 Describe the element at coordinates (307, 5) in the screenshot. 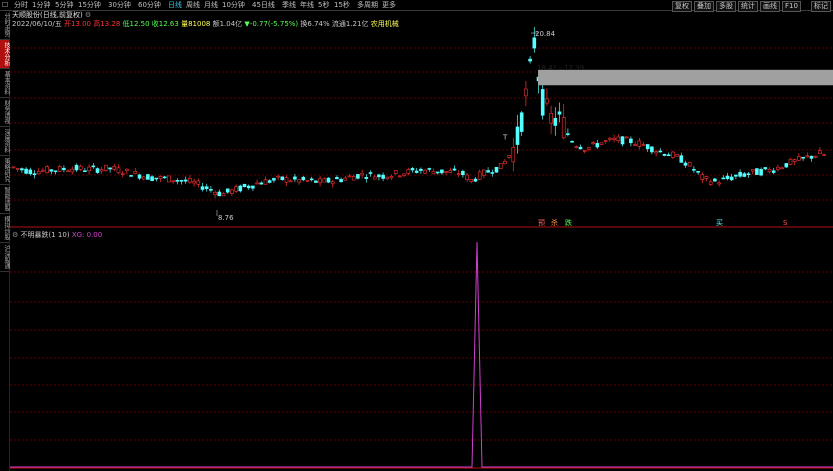

I see `period-tab: 年线` at that location.